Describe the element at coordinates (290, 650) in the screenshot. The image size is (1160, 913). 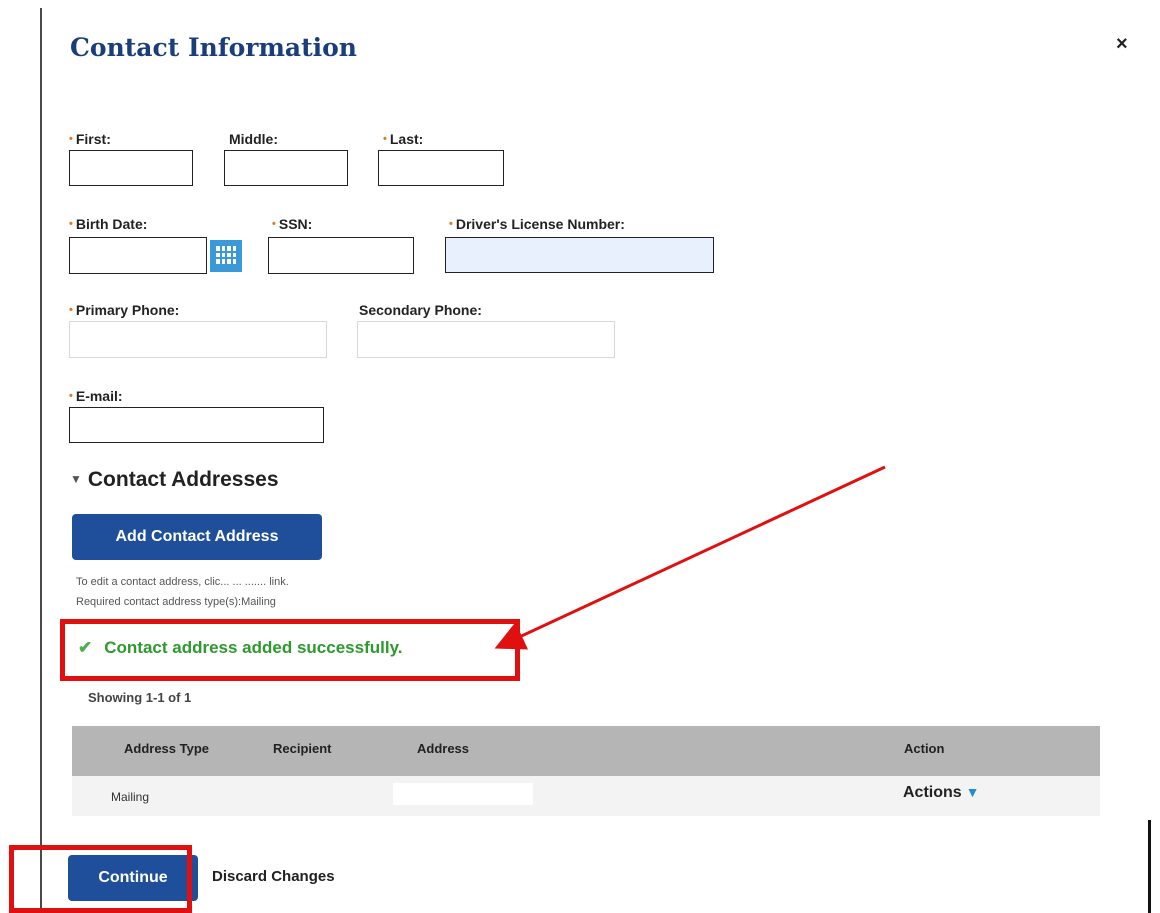
I see `annotation-box-success` at that location.